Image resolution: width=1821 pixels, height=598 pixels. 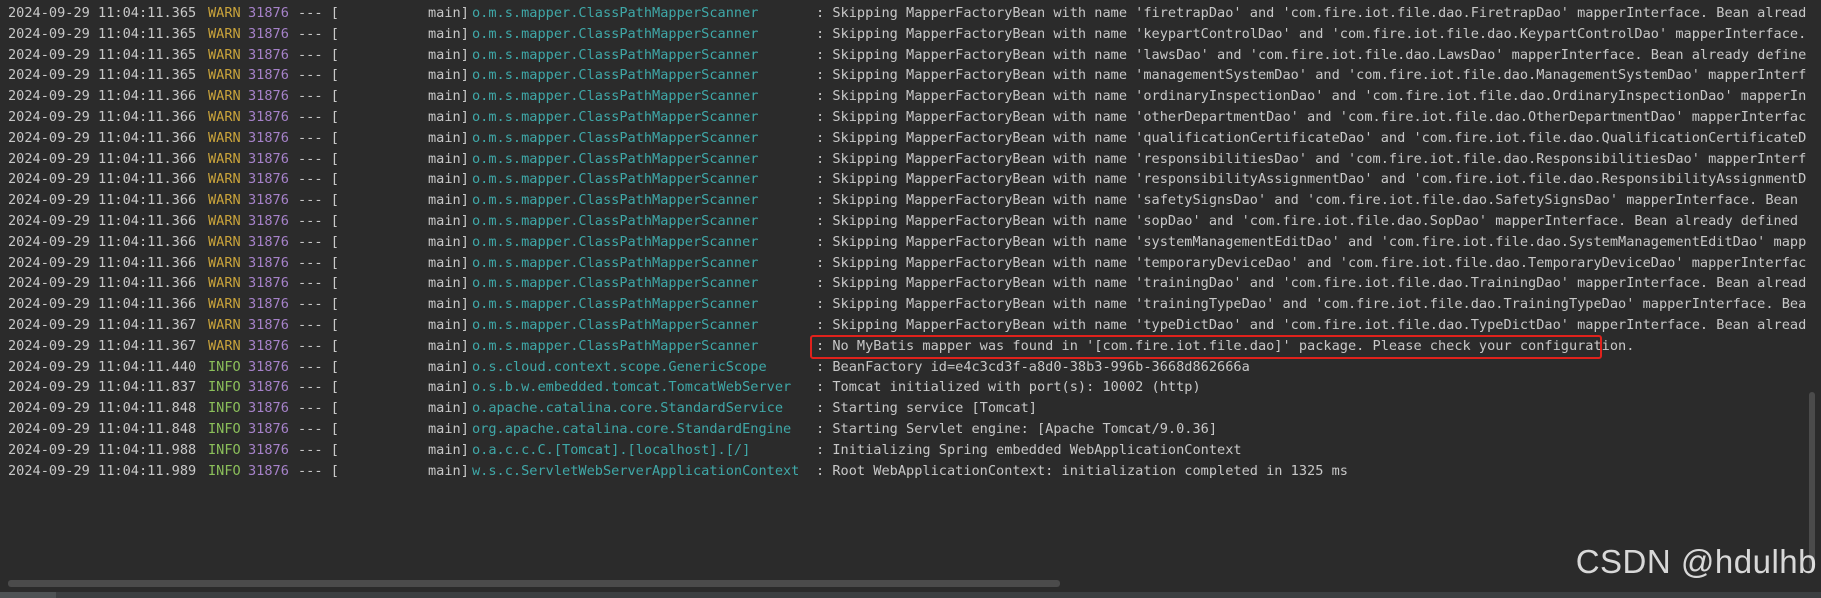 I want to click on log-level: INFO, so click(x=224, y=470).